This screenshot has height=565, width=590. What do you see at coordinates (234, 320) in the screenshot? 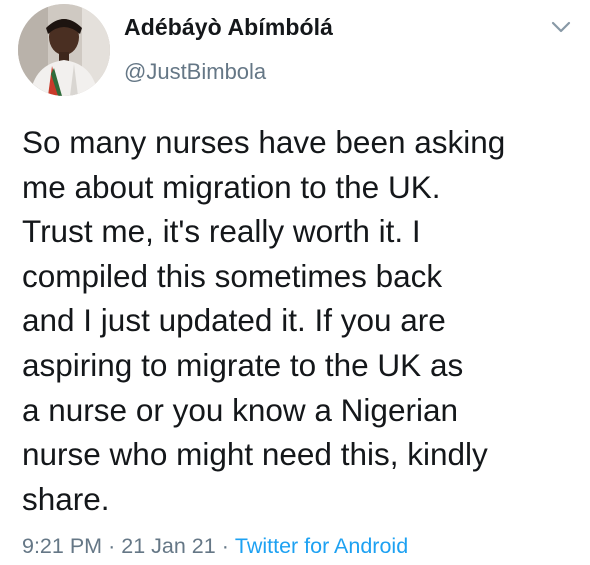
I see `tweet-text-line: and I just updated it. If you are` at bounding box center [234, 320].